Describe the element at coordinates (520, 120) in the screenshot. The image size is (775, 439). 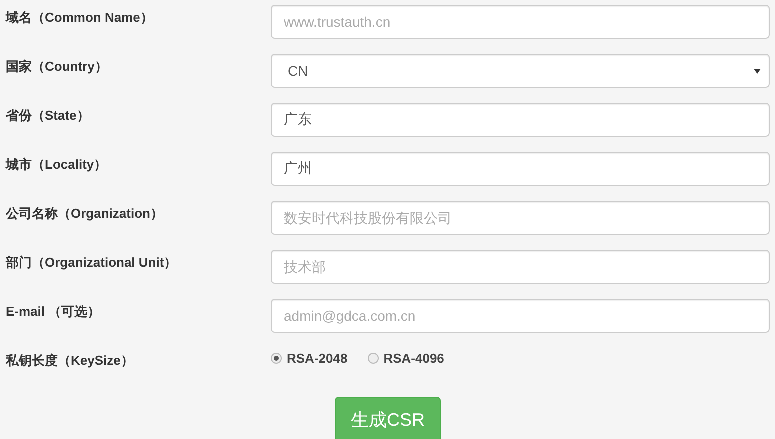
I see `input-field: 广东` at that location.